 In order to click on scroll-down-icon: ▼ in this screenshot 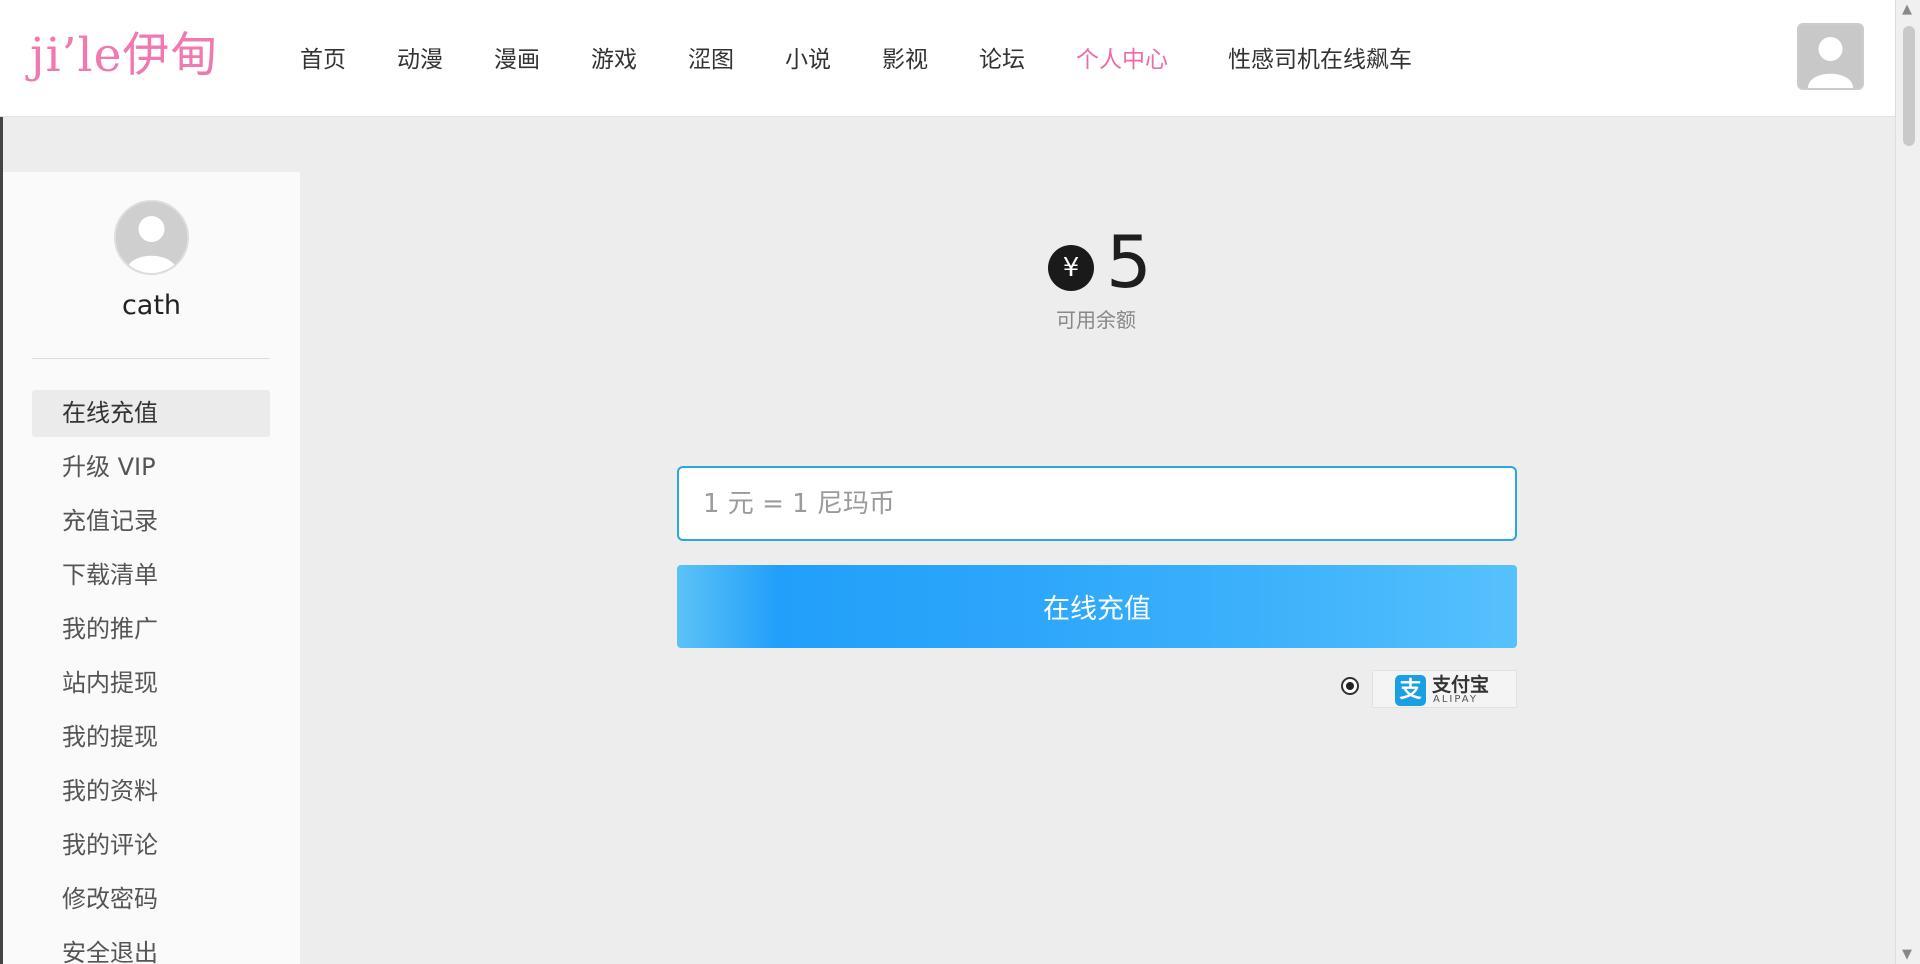, I will do `click(1907, 954)`.